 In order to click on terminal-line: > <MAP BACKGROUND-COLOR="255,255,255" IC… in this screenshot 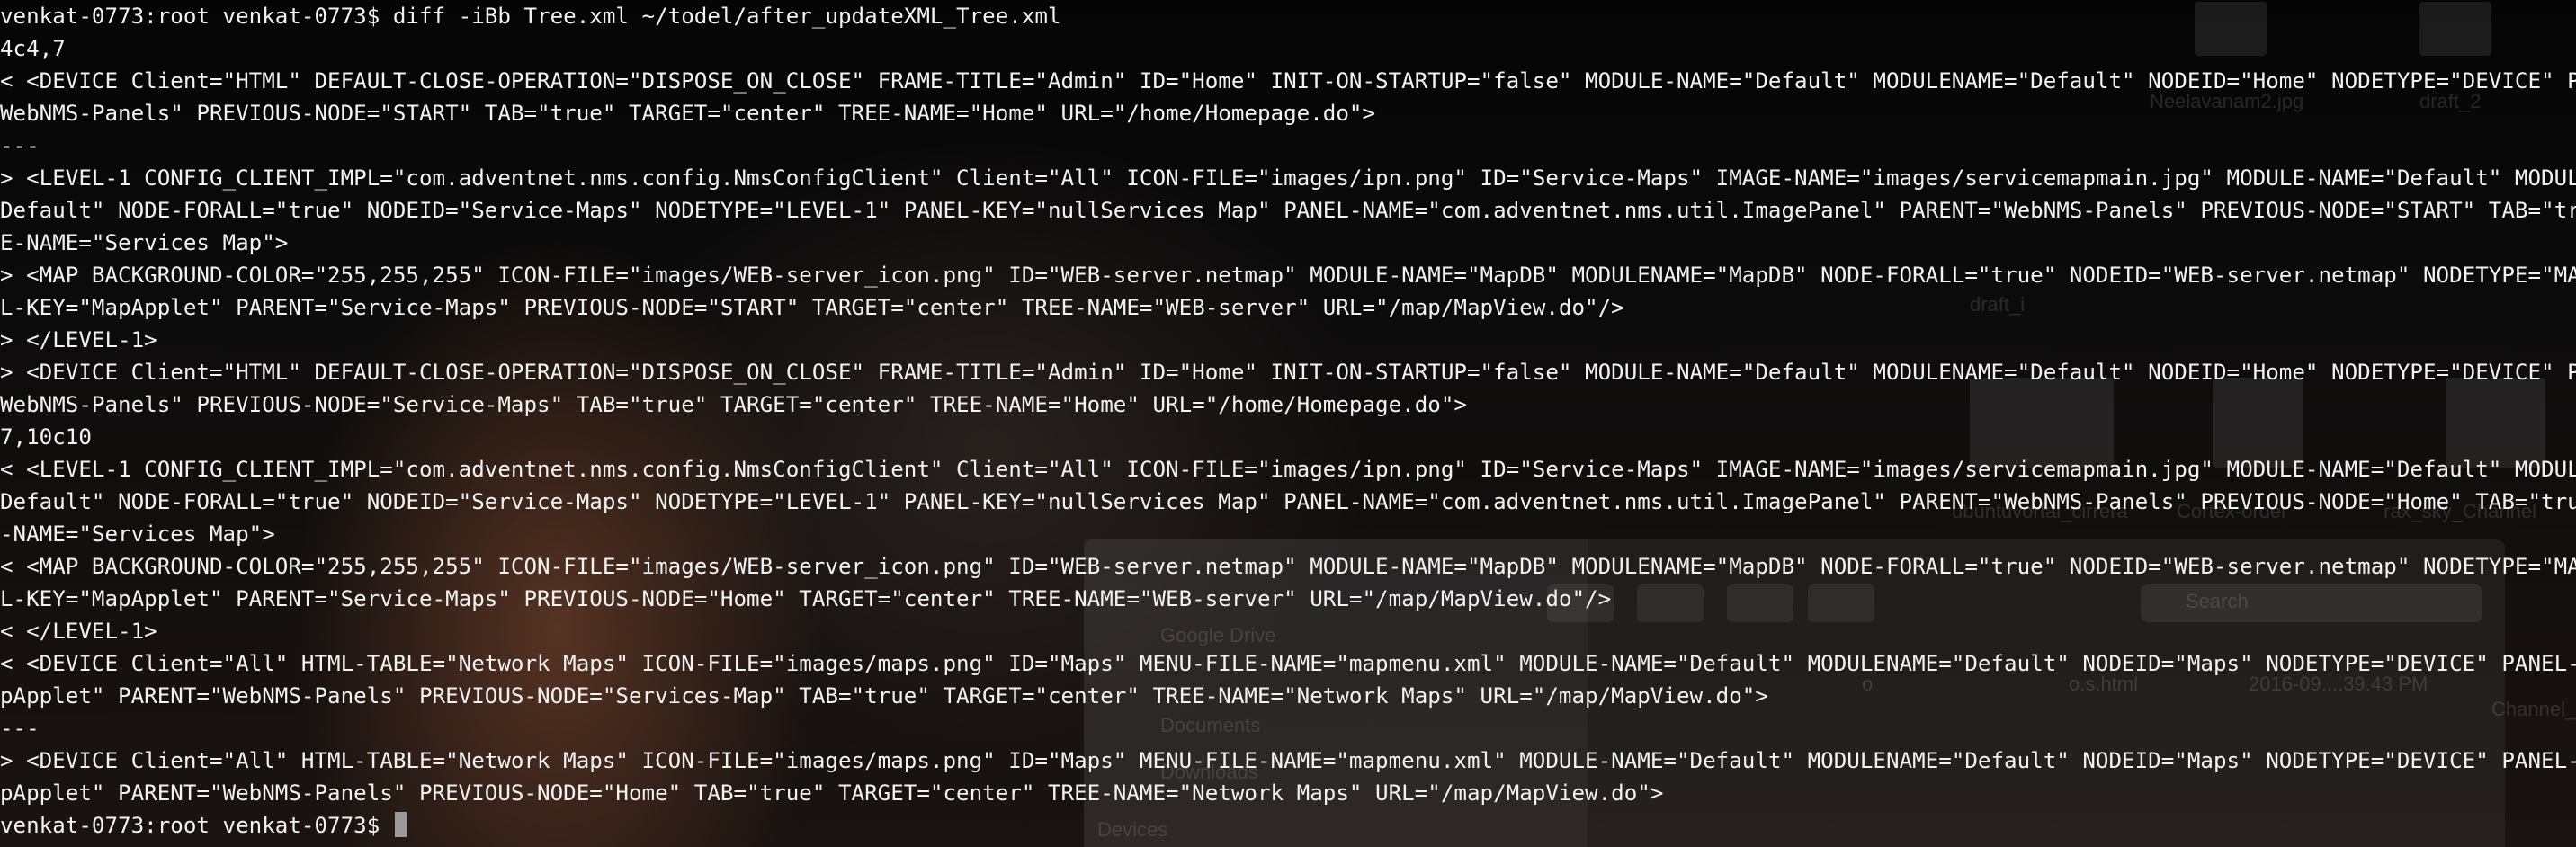, I will do `click(1288, 275)`.